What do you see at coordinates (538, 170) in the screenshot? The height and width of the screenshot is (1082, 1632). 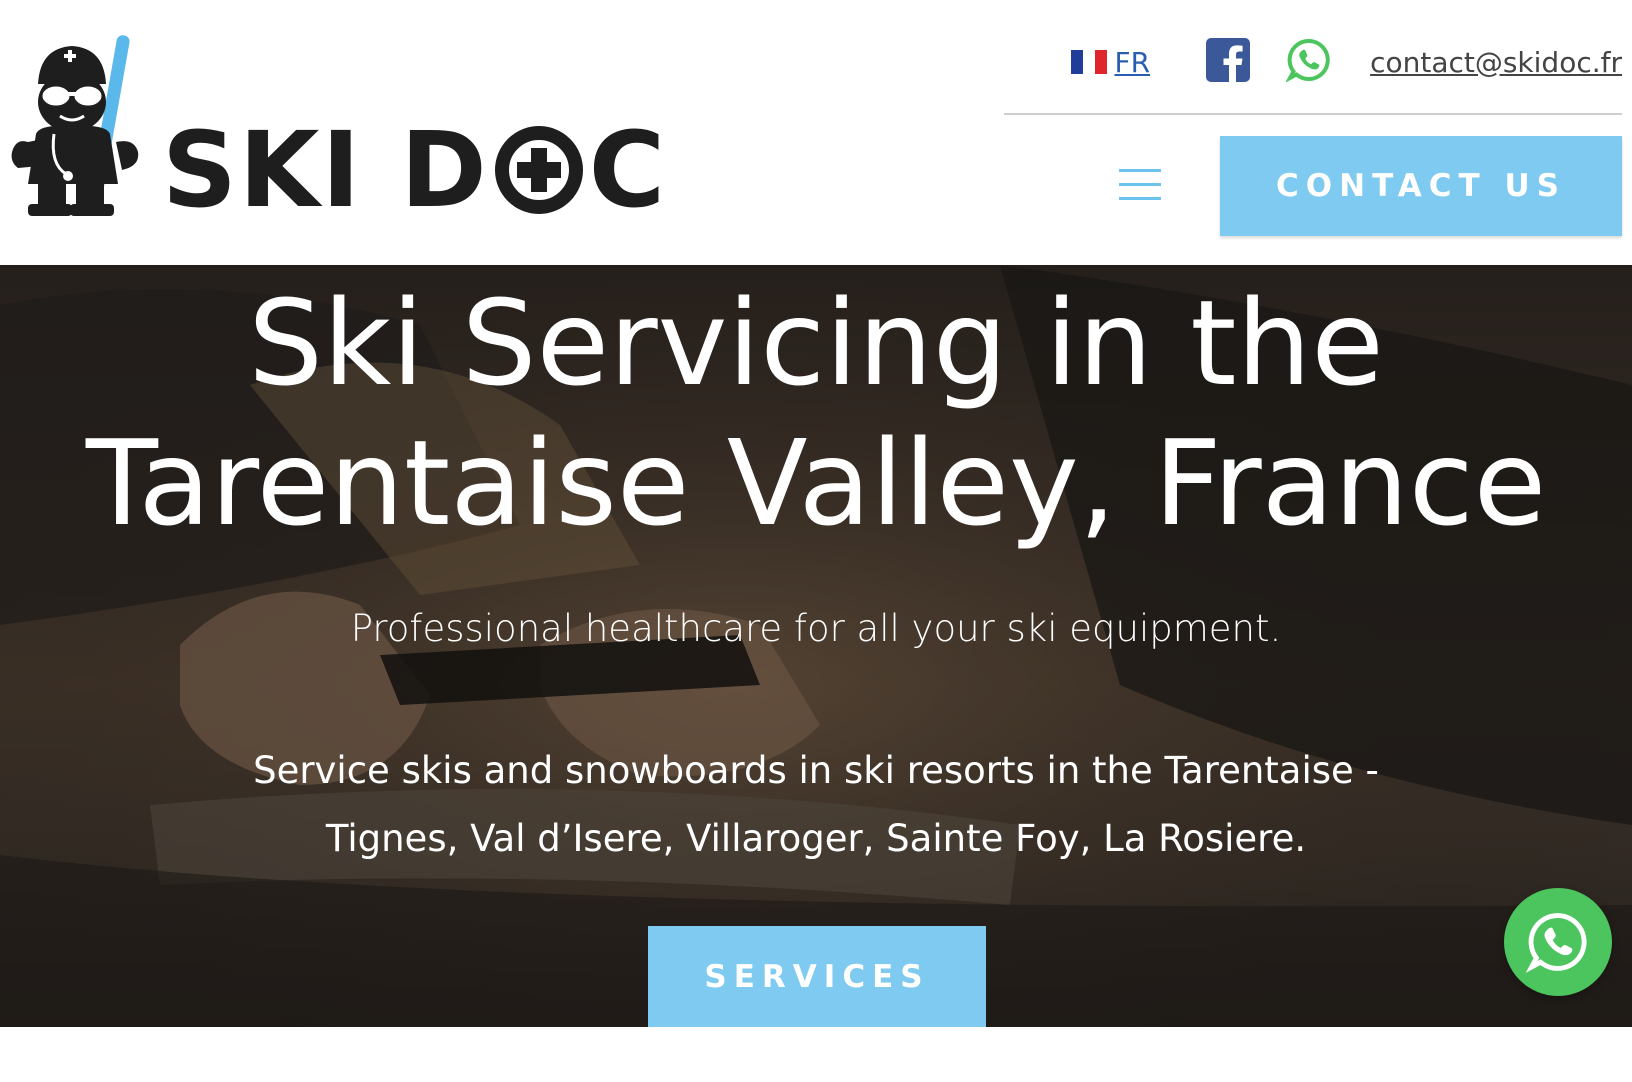 I see `medical-cross-o-icon` at bounding box center [538, 170].